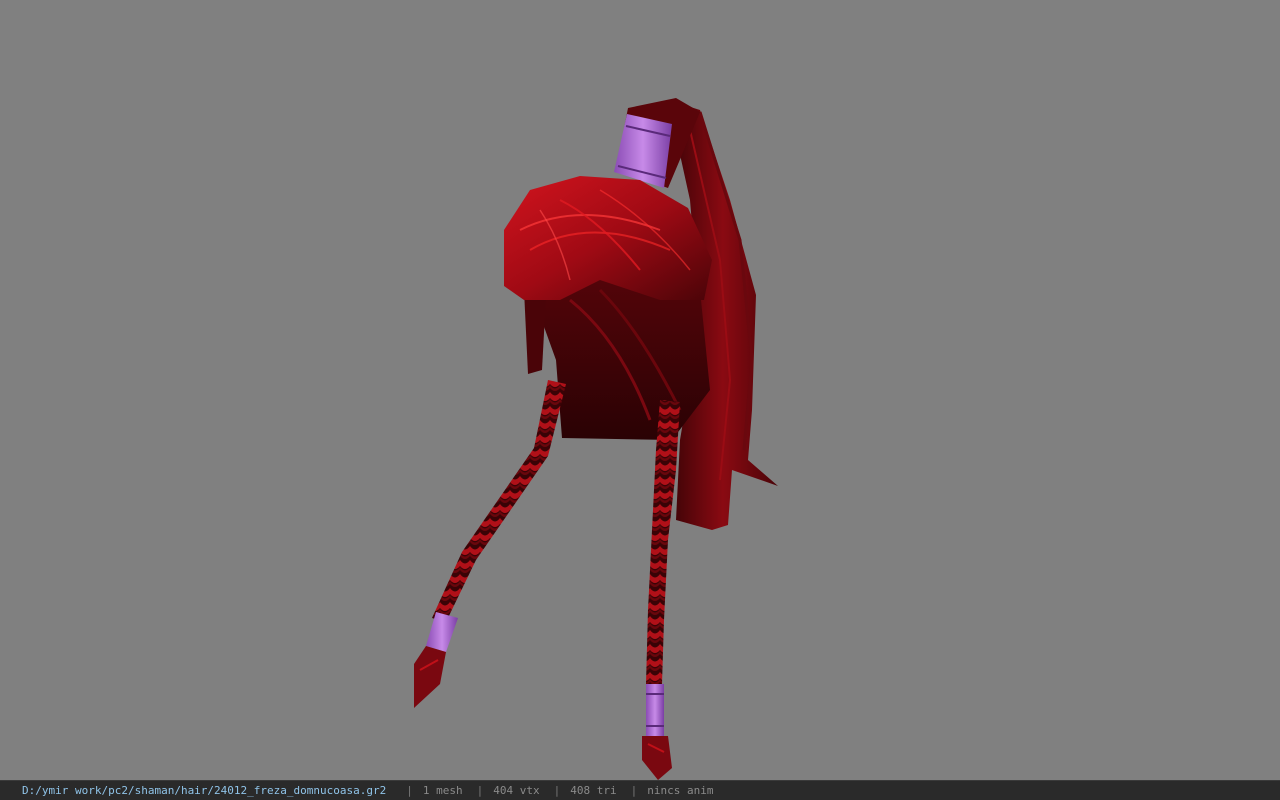 Image resolution: width=1280 pixels, height=800 pixels. Describe the element at coordinates (657, 758) in the screenshot. I see `right-braid-tip` at that location.